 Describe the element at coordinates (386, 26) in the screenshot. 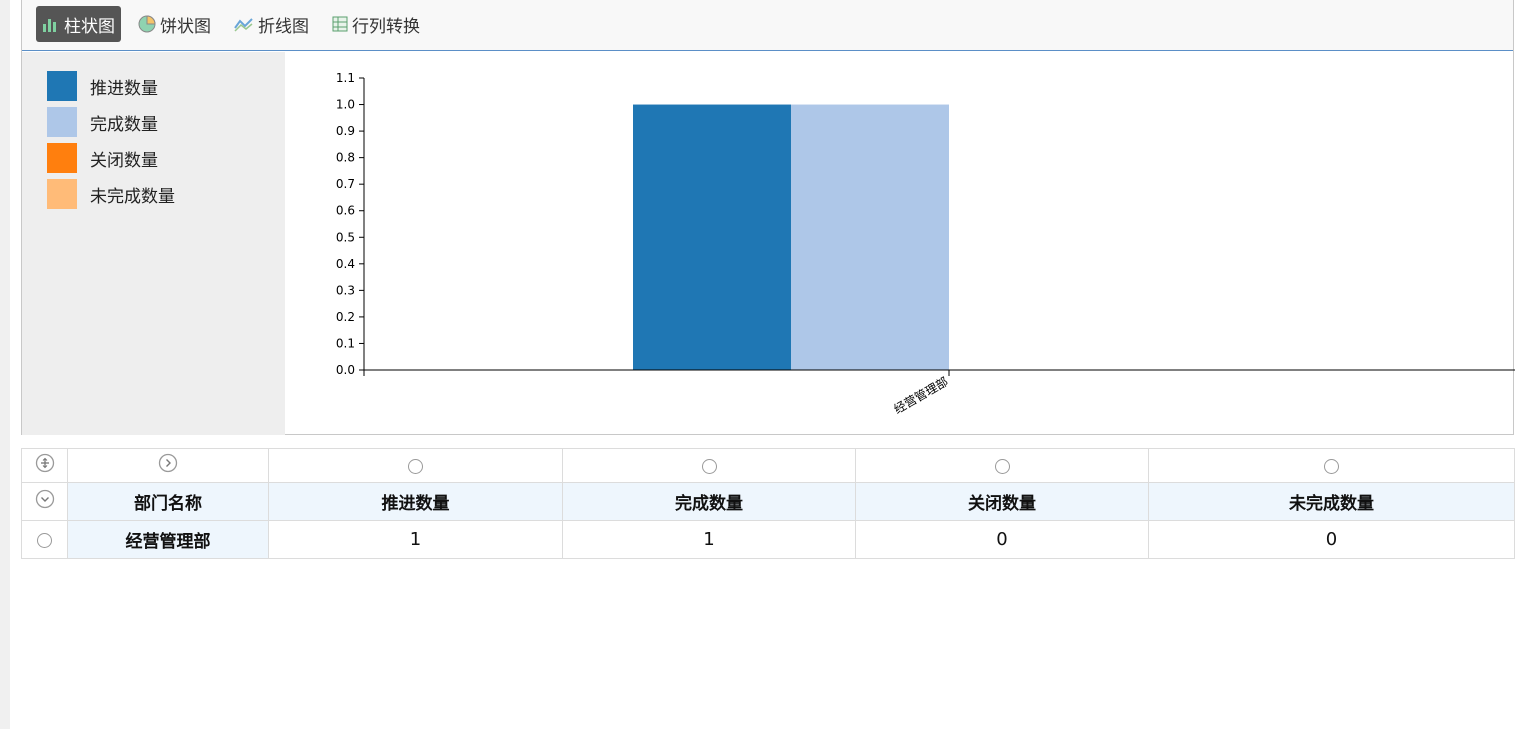

I see `transpose-label: 行列转换` at that location.